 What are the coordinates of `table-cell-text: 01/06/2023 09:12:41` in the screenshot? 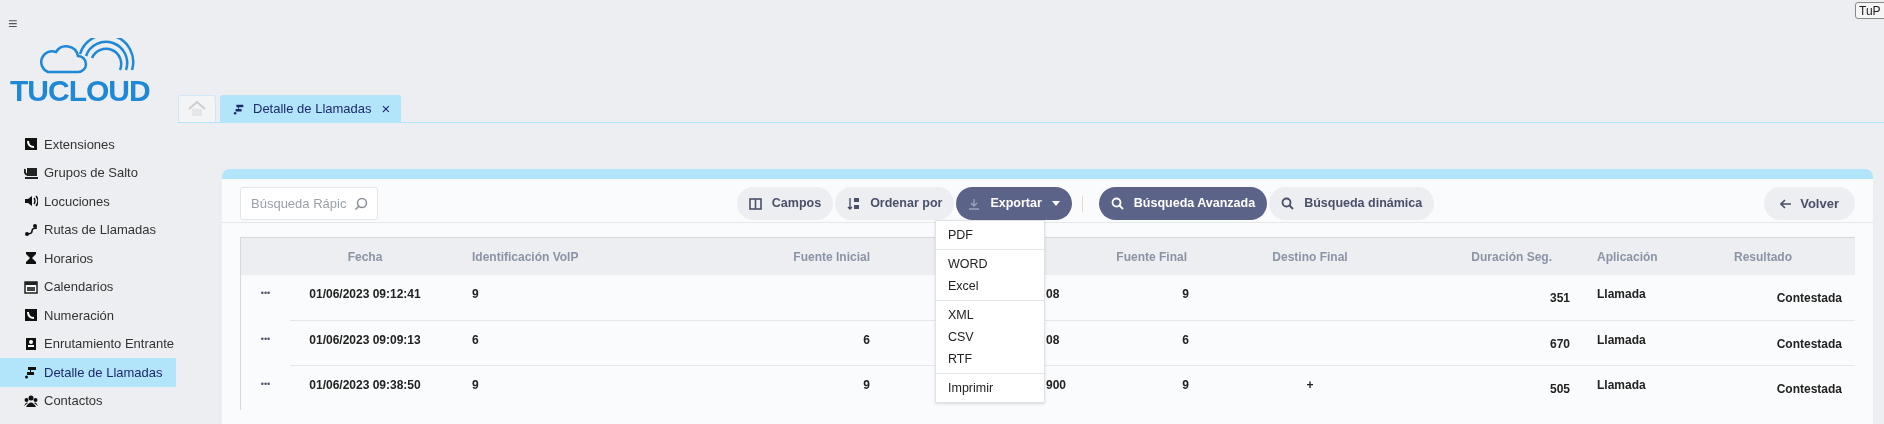 It's located at (365, 294).